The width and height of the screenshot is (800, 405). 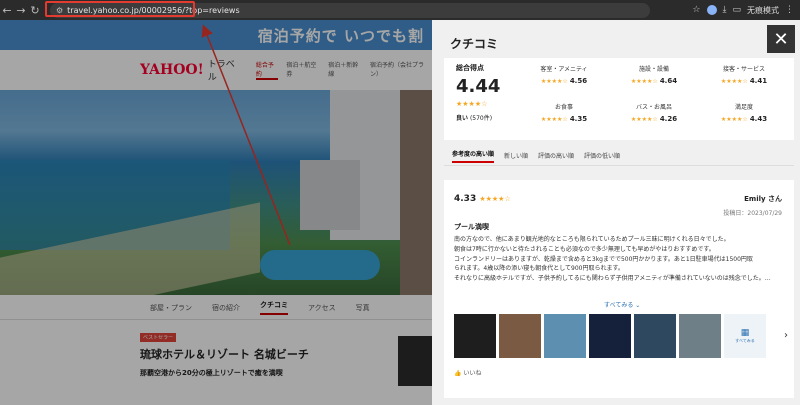 I want to click on category-label: 満足度, so click(x=743, y=107).